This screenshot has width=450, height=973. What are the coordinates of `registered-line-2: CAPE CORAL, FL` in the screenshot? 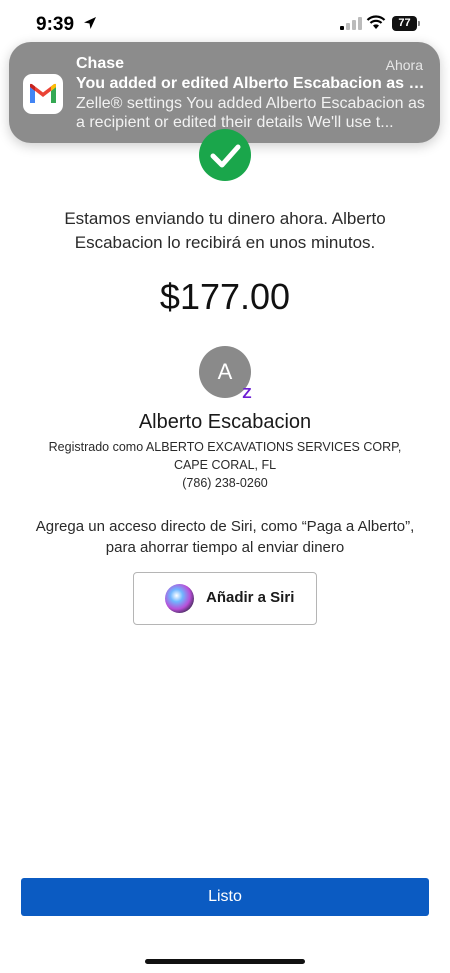 It's located at (225, 465).